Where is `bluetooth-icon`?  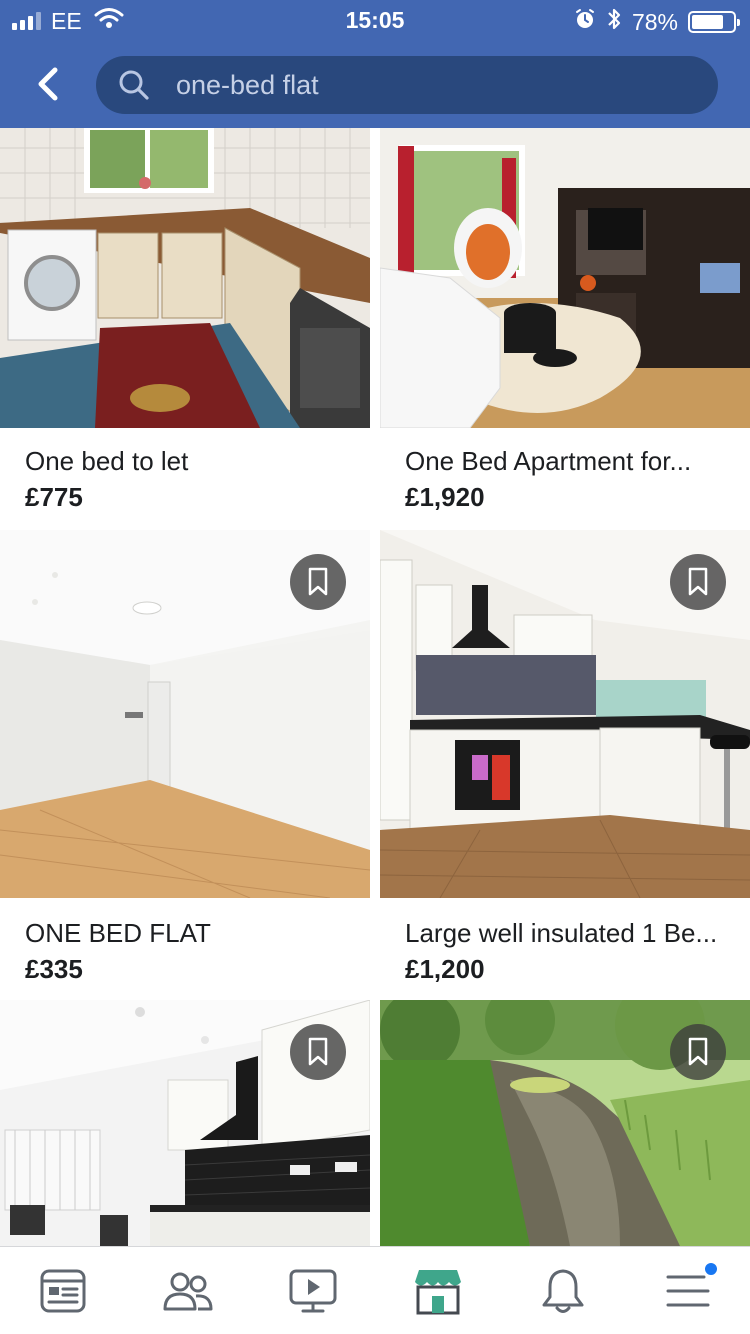 bluetooth-icon is located at coordinates (614, 22).